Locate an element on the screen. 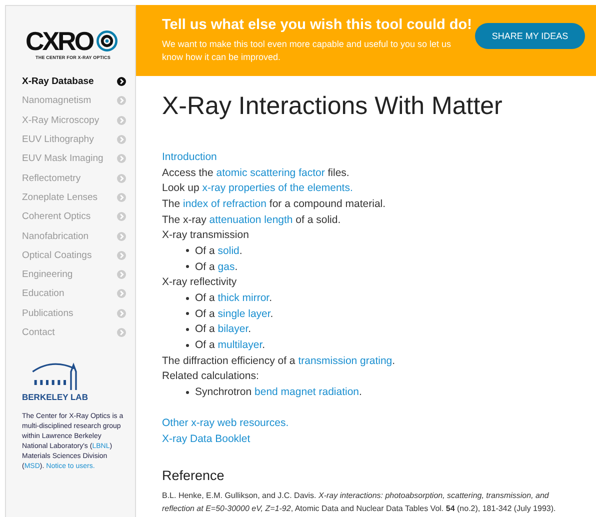  link: Introduction is located at coordinates (189, 156).